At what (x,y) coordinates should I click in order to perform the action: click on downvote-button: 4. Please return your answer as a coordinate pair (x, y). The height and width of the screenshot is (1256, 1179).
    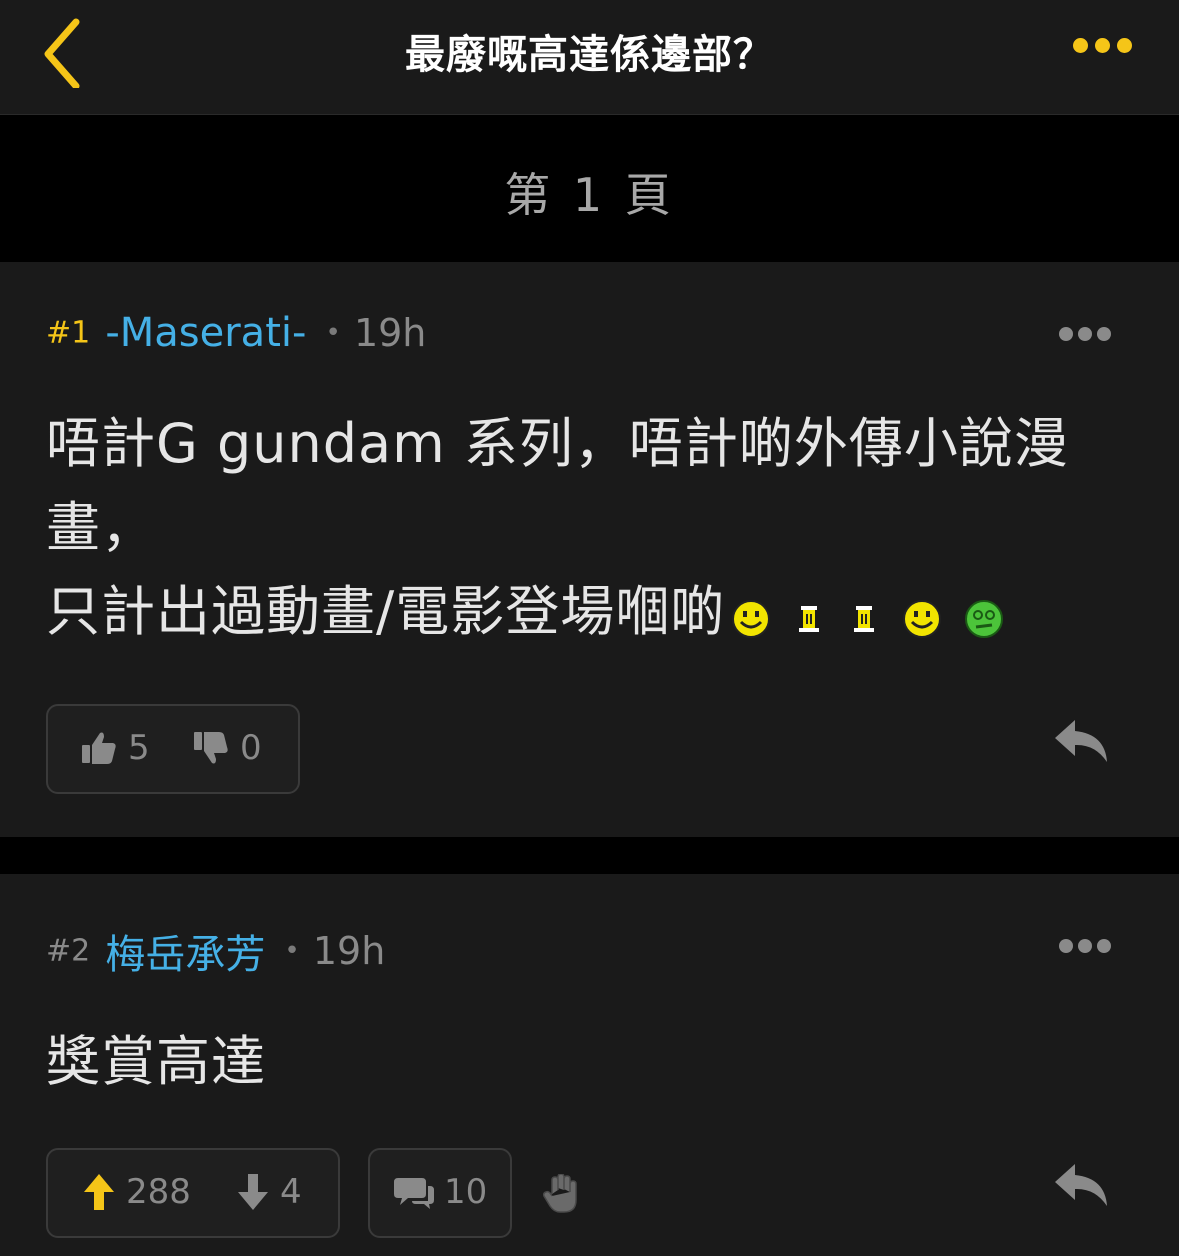
    Looking at the image, I should click on (269, 1194).